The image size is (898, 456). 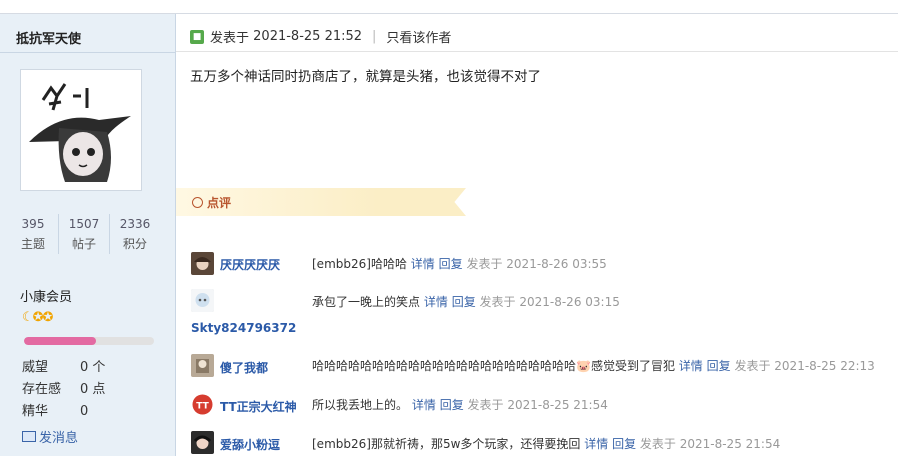 What do you see at coordinates (135, 234) in the screenshot?
I see `stat-points: 2336 积分` at bounding box center [135, 234].